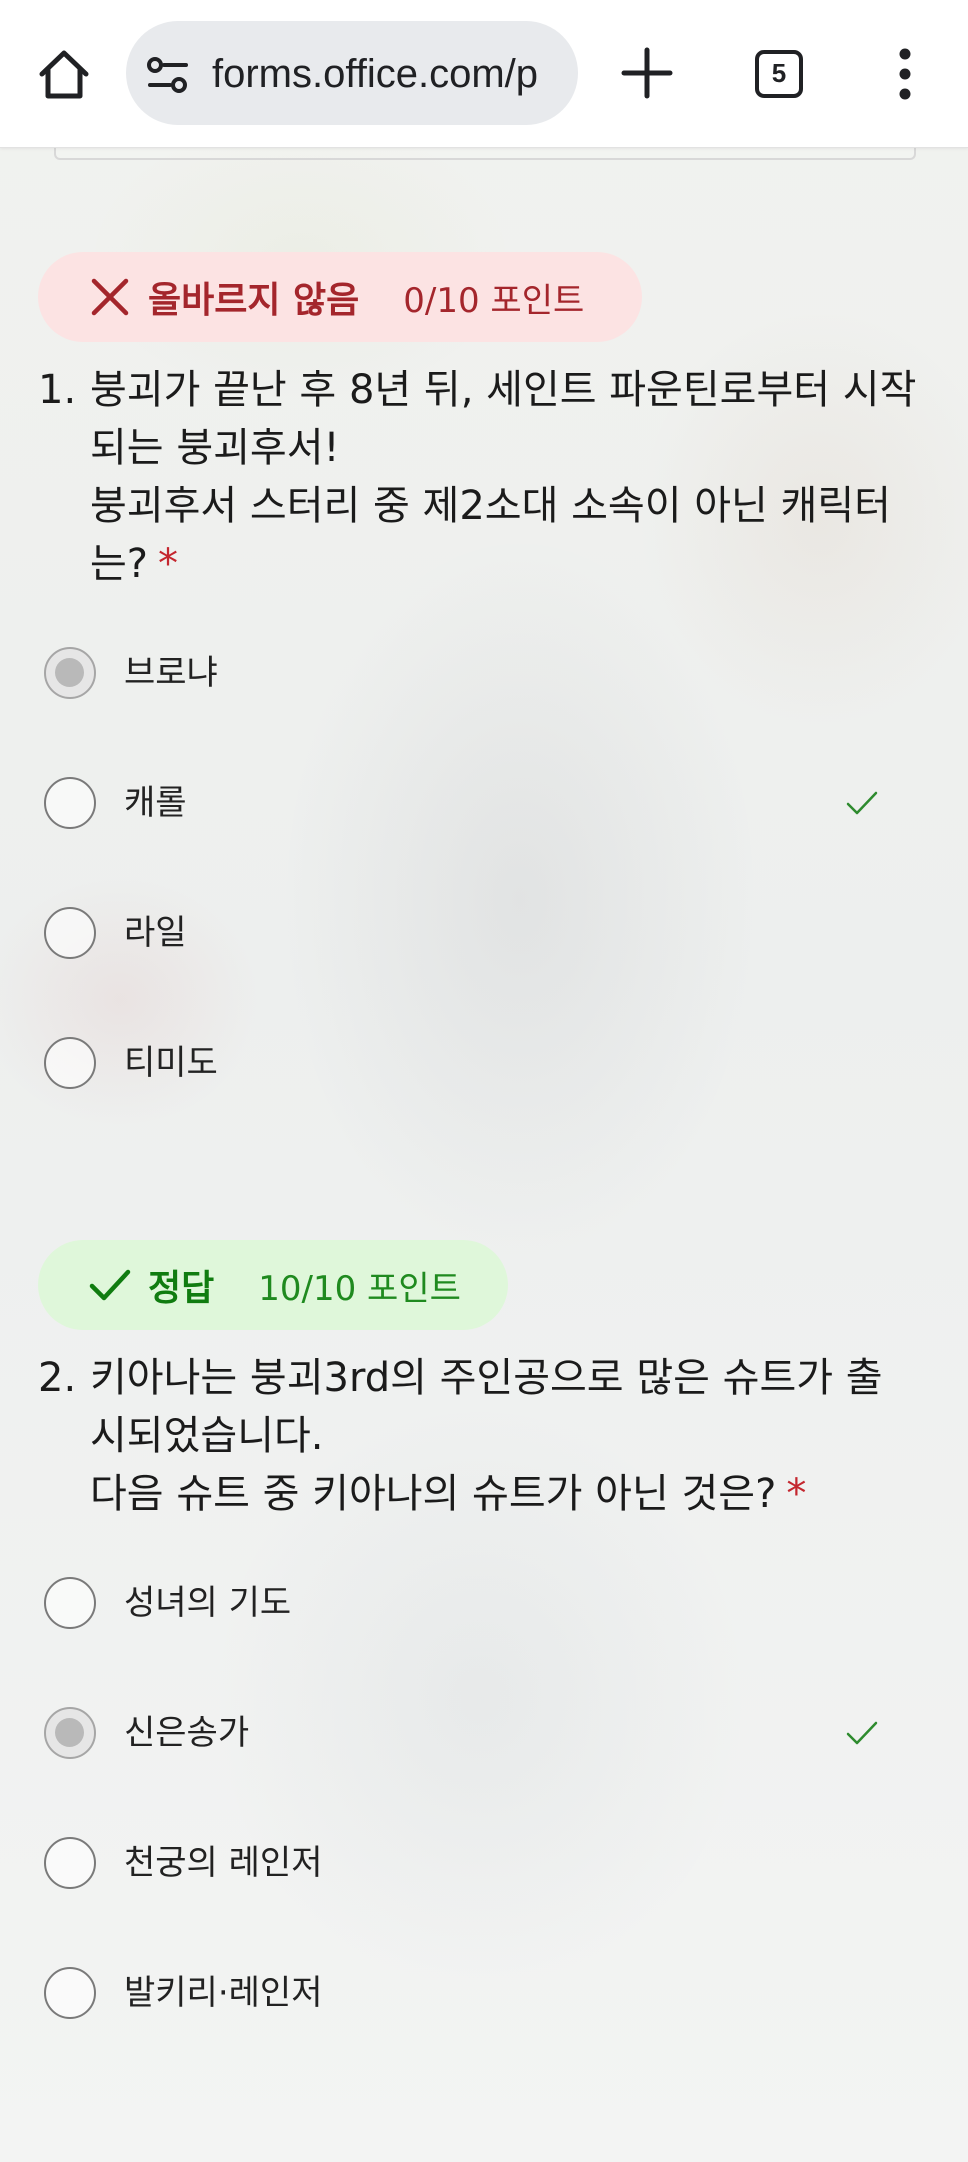 The height and width of the screenshot is (2162, 968). What do you see at coordinates (388, 74) in the screenshot?
I see `url-text: forms.office.com/p` at bounding box center [388, 74].